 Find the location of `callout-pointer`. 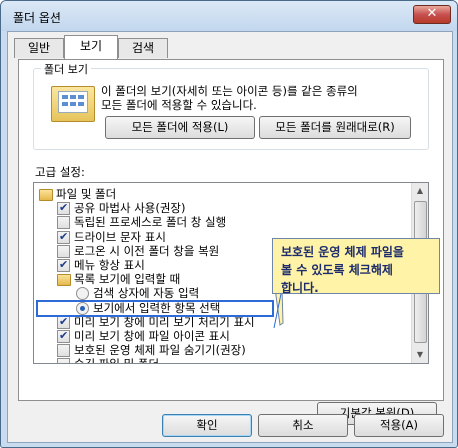

callout-pointer is located at coordinates (278, 304).